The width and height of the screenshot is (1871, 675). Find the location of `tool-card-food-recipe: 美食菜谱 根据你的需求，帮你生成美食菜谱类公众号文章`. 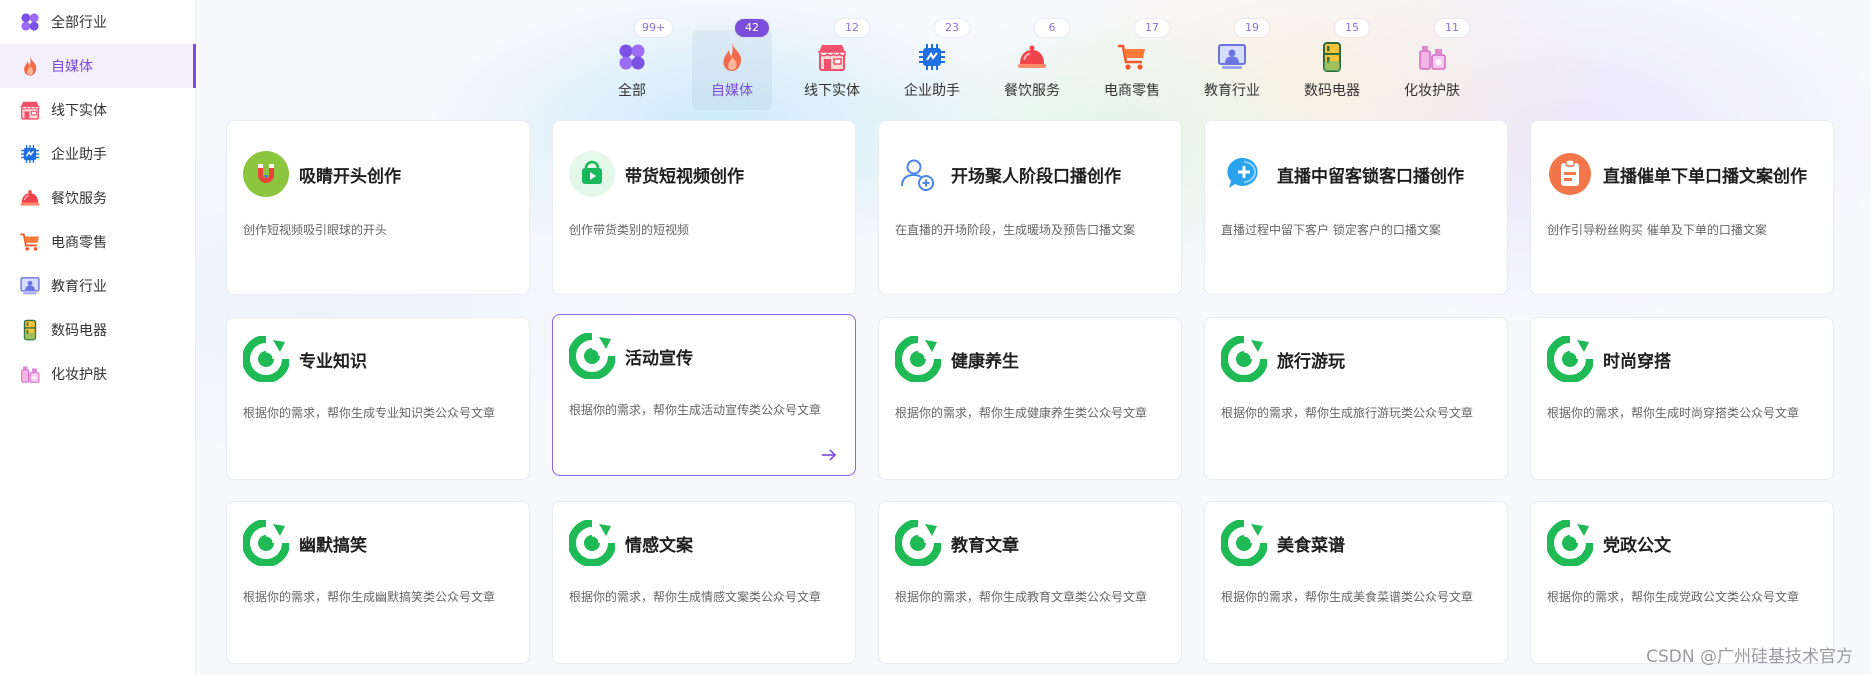

tool-card-food-recipe: 美食菜谱 根据你的需求，帮你生成美食菜谱类公众号文章 is located at coordinates (1356, 582).